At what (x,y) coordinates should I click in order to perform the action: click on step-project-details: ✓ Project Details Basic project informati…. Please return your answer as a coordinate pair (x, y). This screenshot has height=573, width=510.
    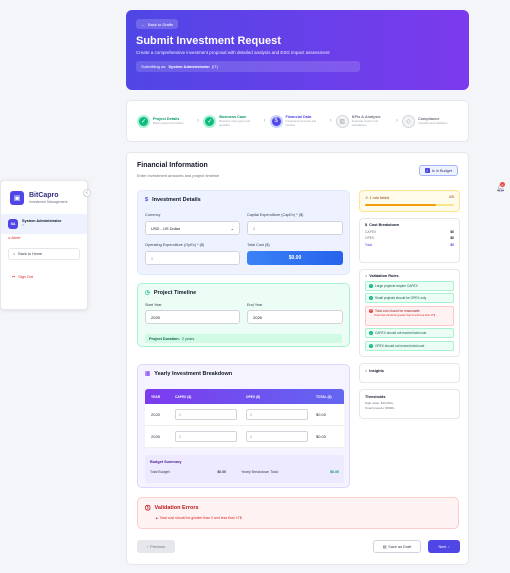
    Looking at the image, I should click on (165, 121).